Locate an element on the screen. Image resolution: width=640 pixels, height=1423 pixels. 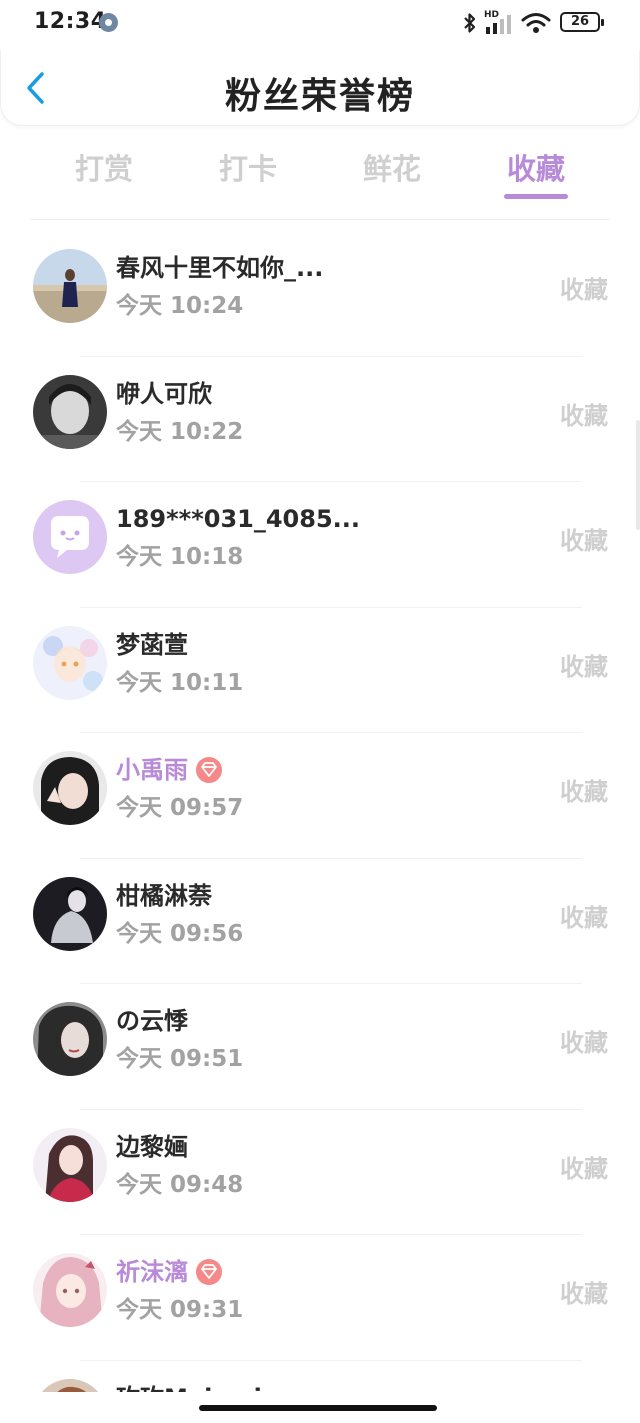
fan-time: 今天 09:56 is located at coordinates (180, 933).